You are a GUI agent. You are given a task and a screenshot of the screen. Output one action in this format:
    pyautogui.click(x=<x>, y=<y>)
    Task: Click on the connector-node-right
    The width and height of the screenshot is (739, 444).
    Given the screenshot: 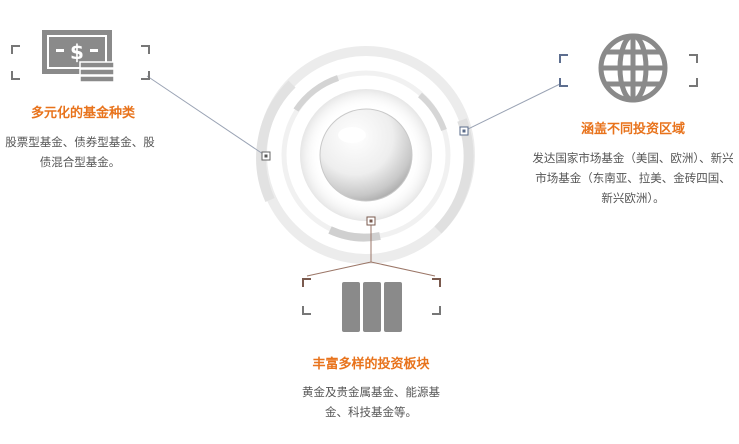 What is the action you would take?
    pyautogui.click(x=464, y=131)
    